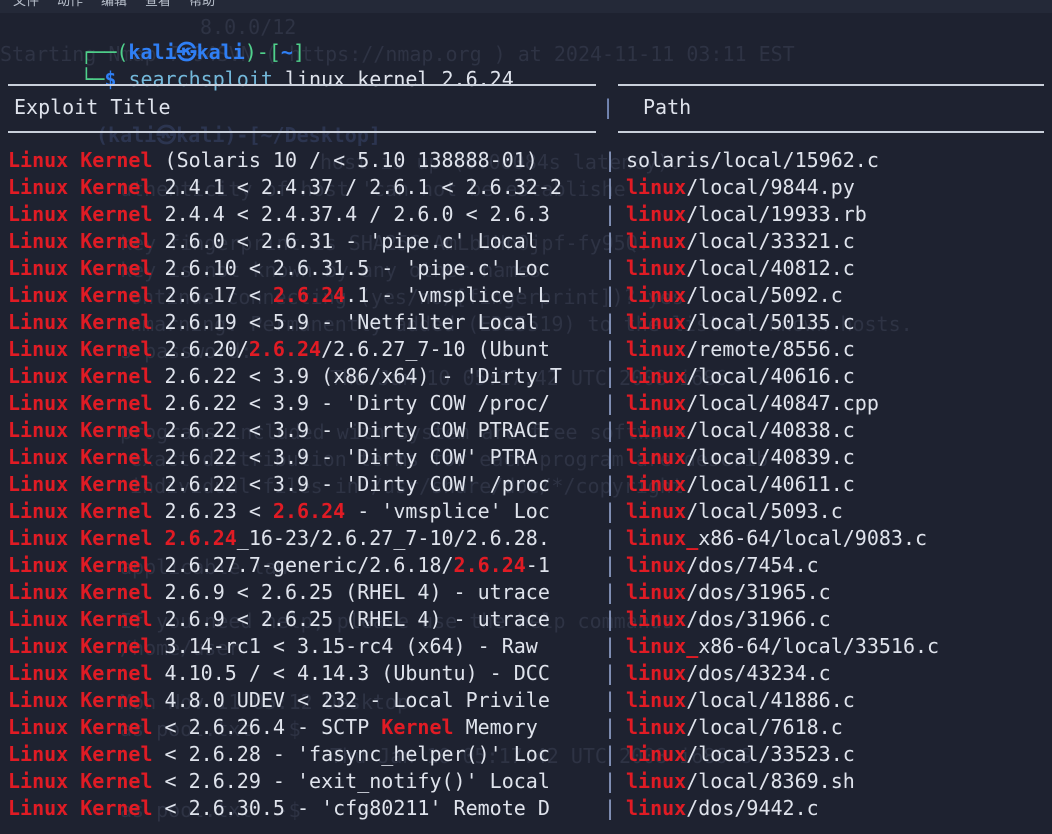 Image resolution: width=1052 pixels, height=834 pixels. Describe the element at coordinates (357, 673) in the screenshot. I see `plain-text: 4.10.5 / < 4.14.3 (Ubuntu) - DCC` at that location.